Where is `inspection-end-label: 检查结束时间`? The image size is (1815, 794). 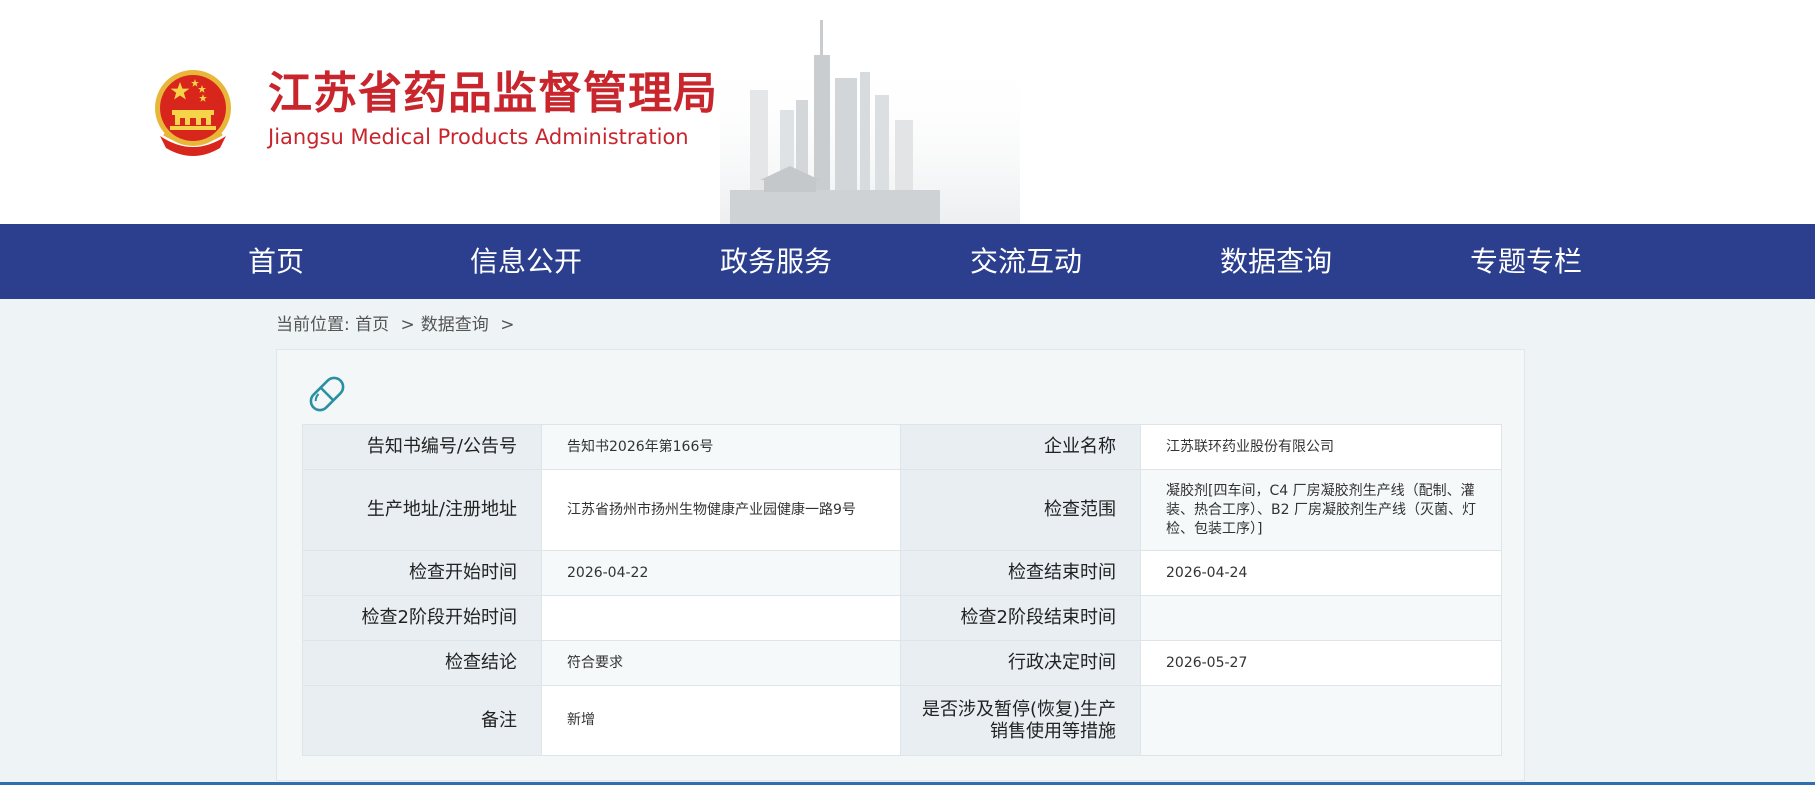
inspection-end-label: 检查结束时间 is located at coordinates (1020, 573).